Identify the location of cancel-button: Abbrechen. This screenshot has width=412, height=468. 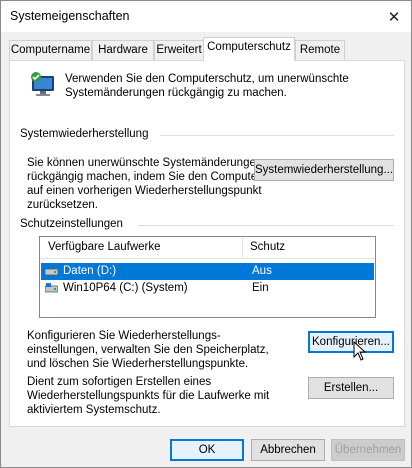
(288, 450).